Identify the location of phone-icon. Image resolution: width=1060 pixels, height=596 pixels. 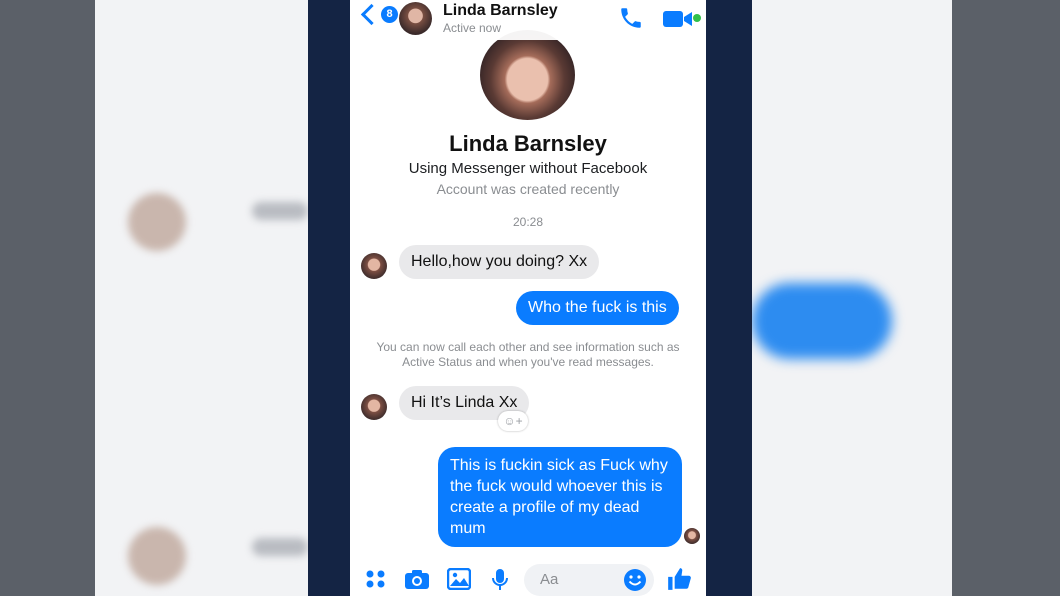
(631, 20).